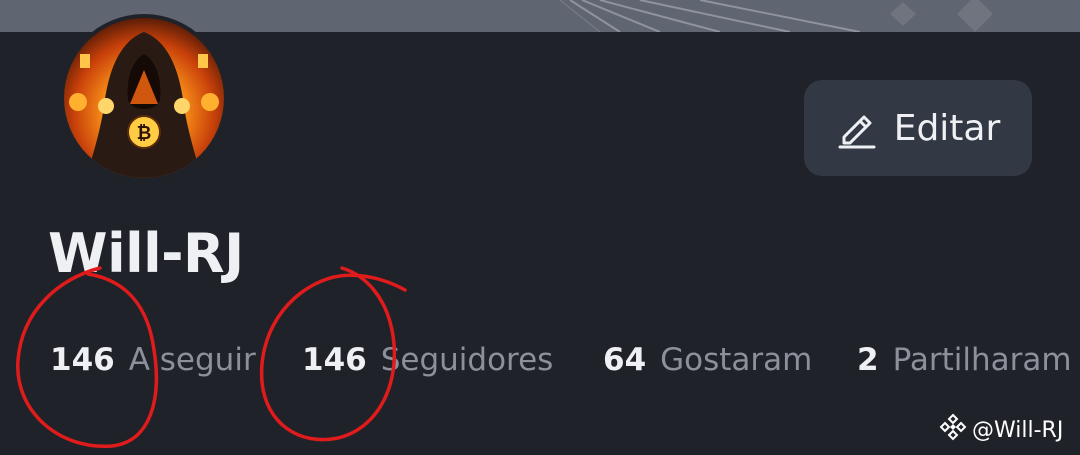  Describe the element at coordinates (982, 360) in the screenshot. I see `stat-shares-label: Partilharam` at that location.